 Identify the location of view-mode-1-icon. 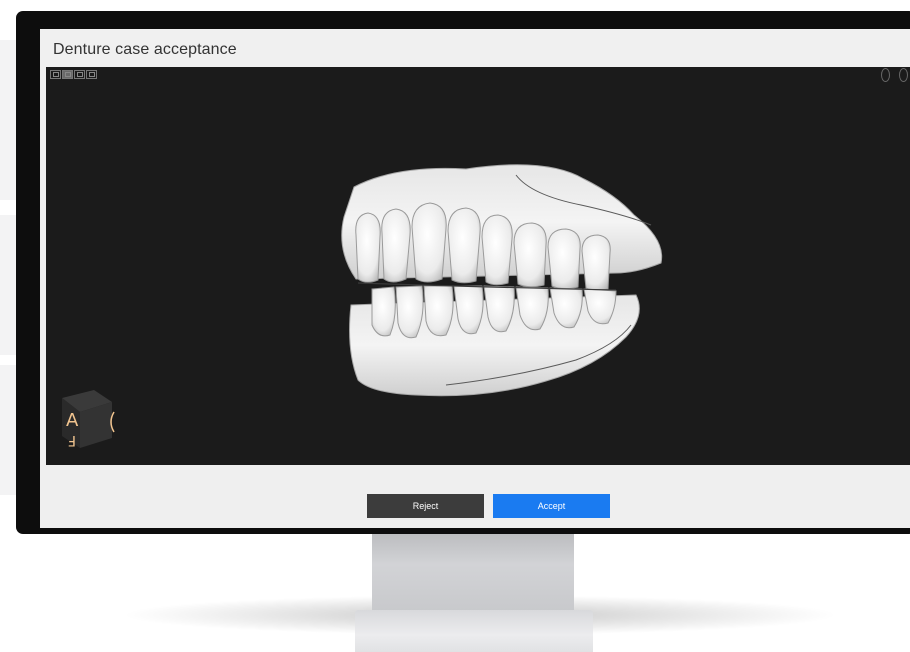
(55, 74).